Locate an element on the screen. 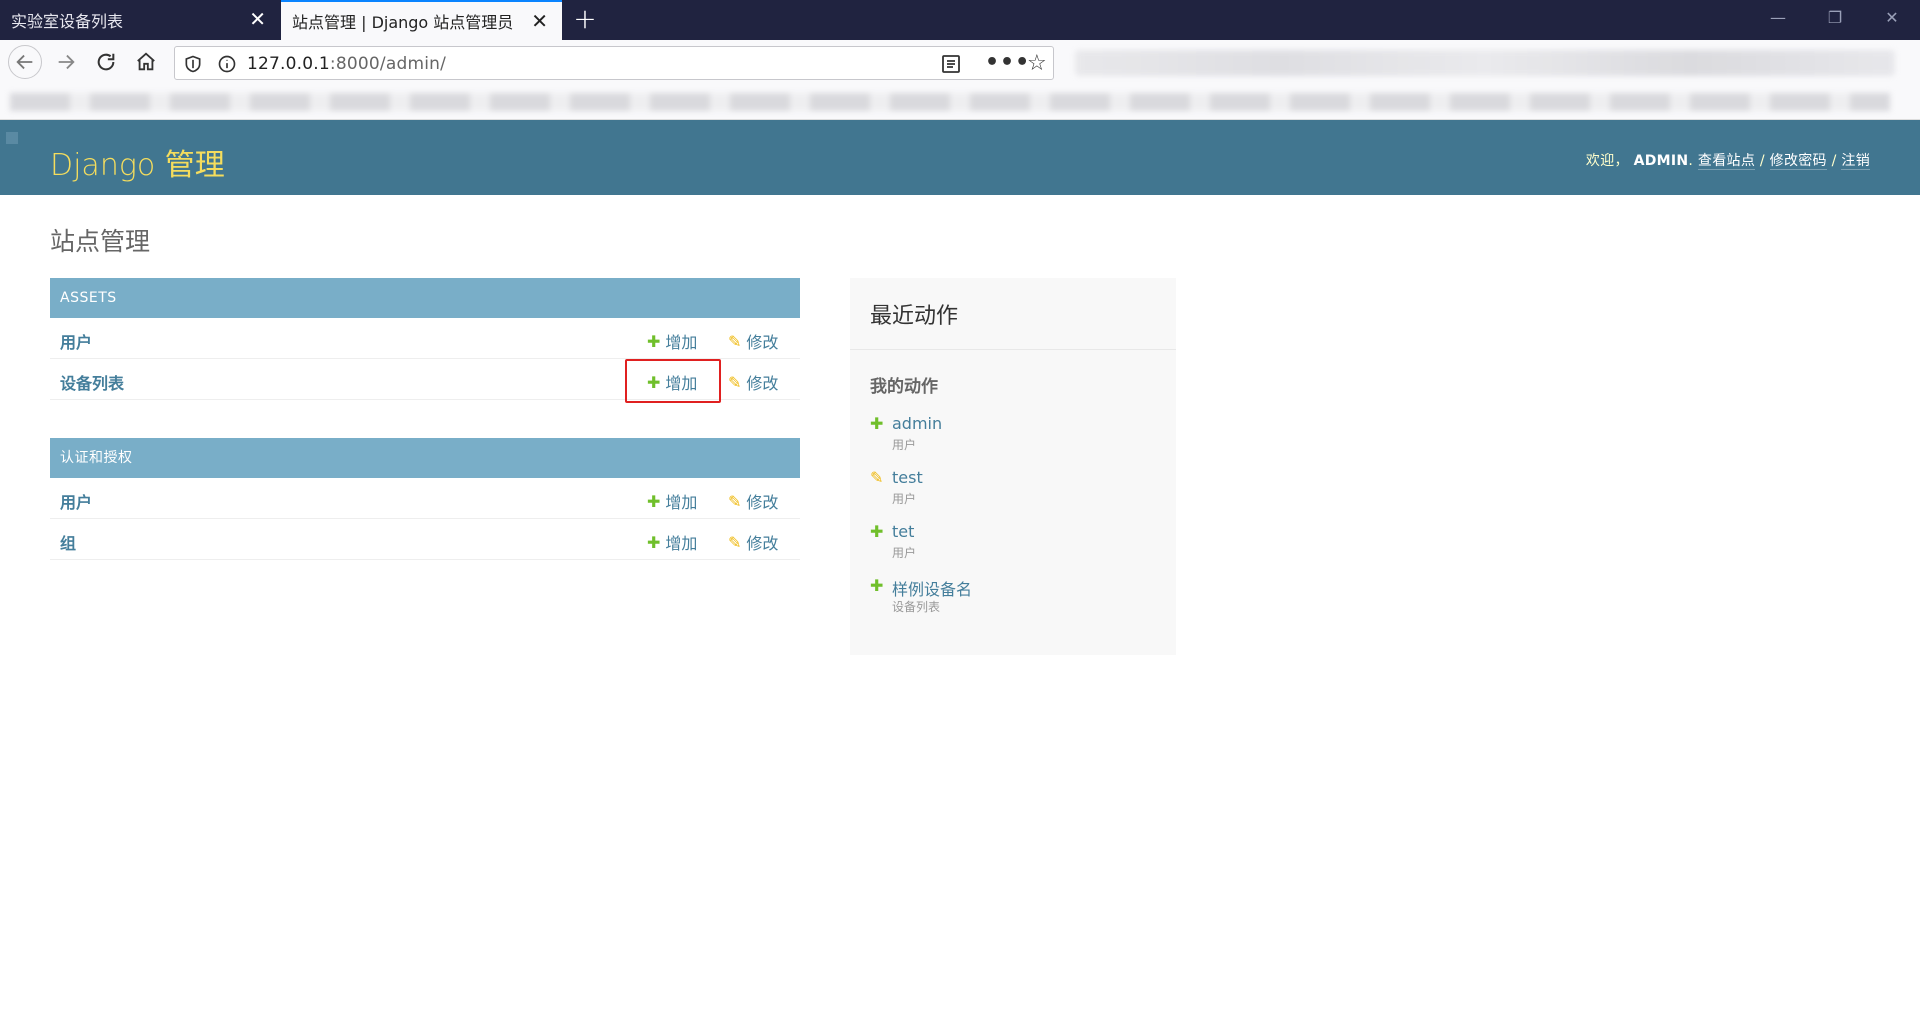 The image size is (1920, 1025). admin-header: Django 管理 欢迎， ADMIN. 查看站点 / 修改密码 / 注销 is located at coordinates (960, 157).